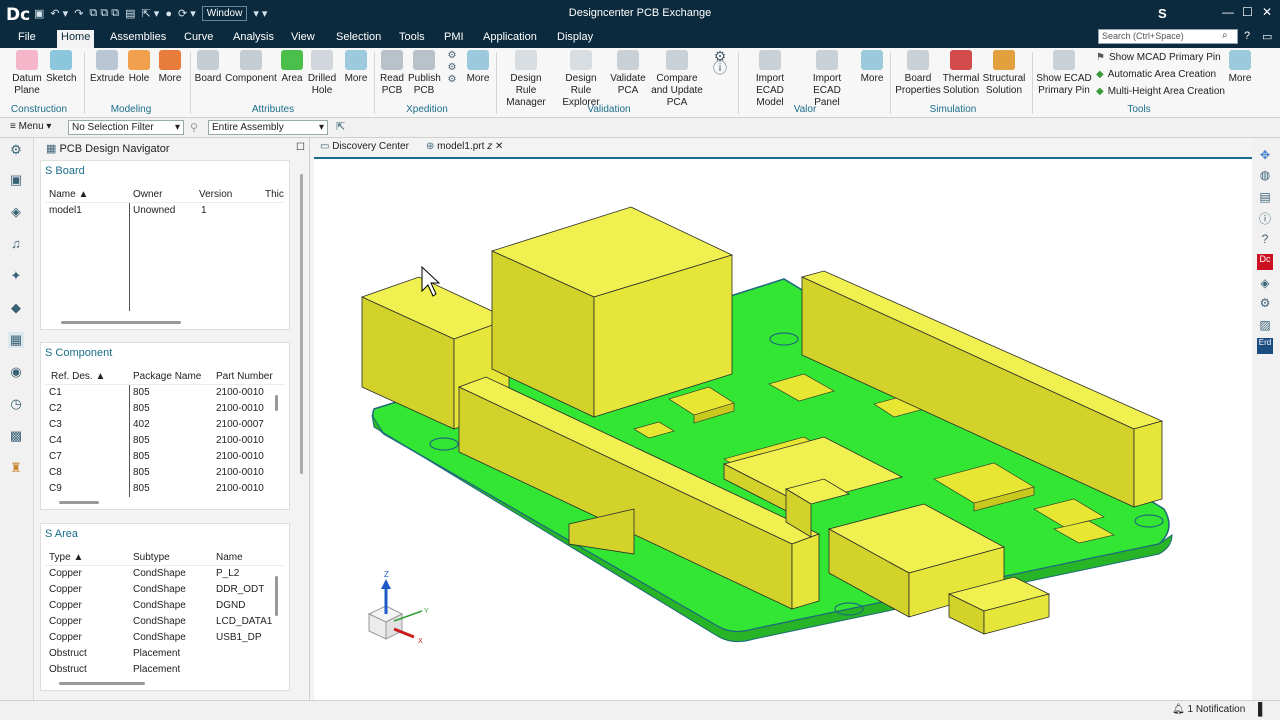 The width and height of the screenshot is (1280, 720). Describe the element at coordinates (1267, 36) in the screenshot. I see `ribbon-menu-icon: ▭` at that location.